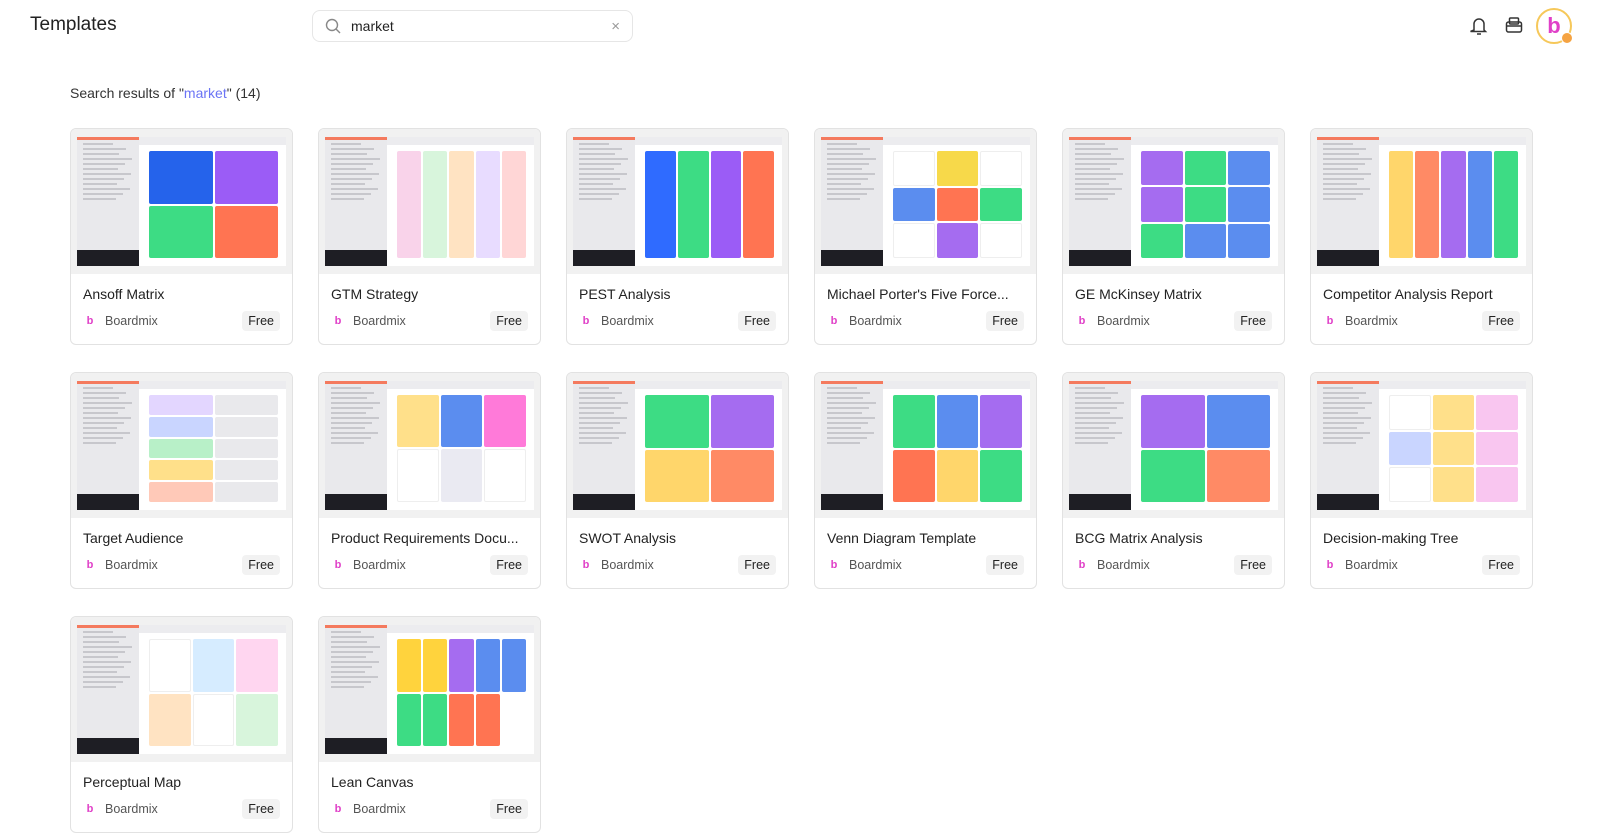 The height and width of the screenshot is (840, 1610). I want to click on inbox-icon, so click(1514, 25).